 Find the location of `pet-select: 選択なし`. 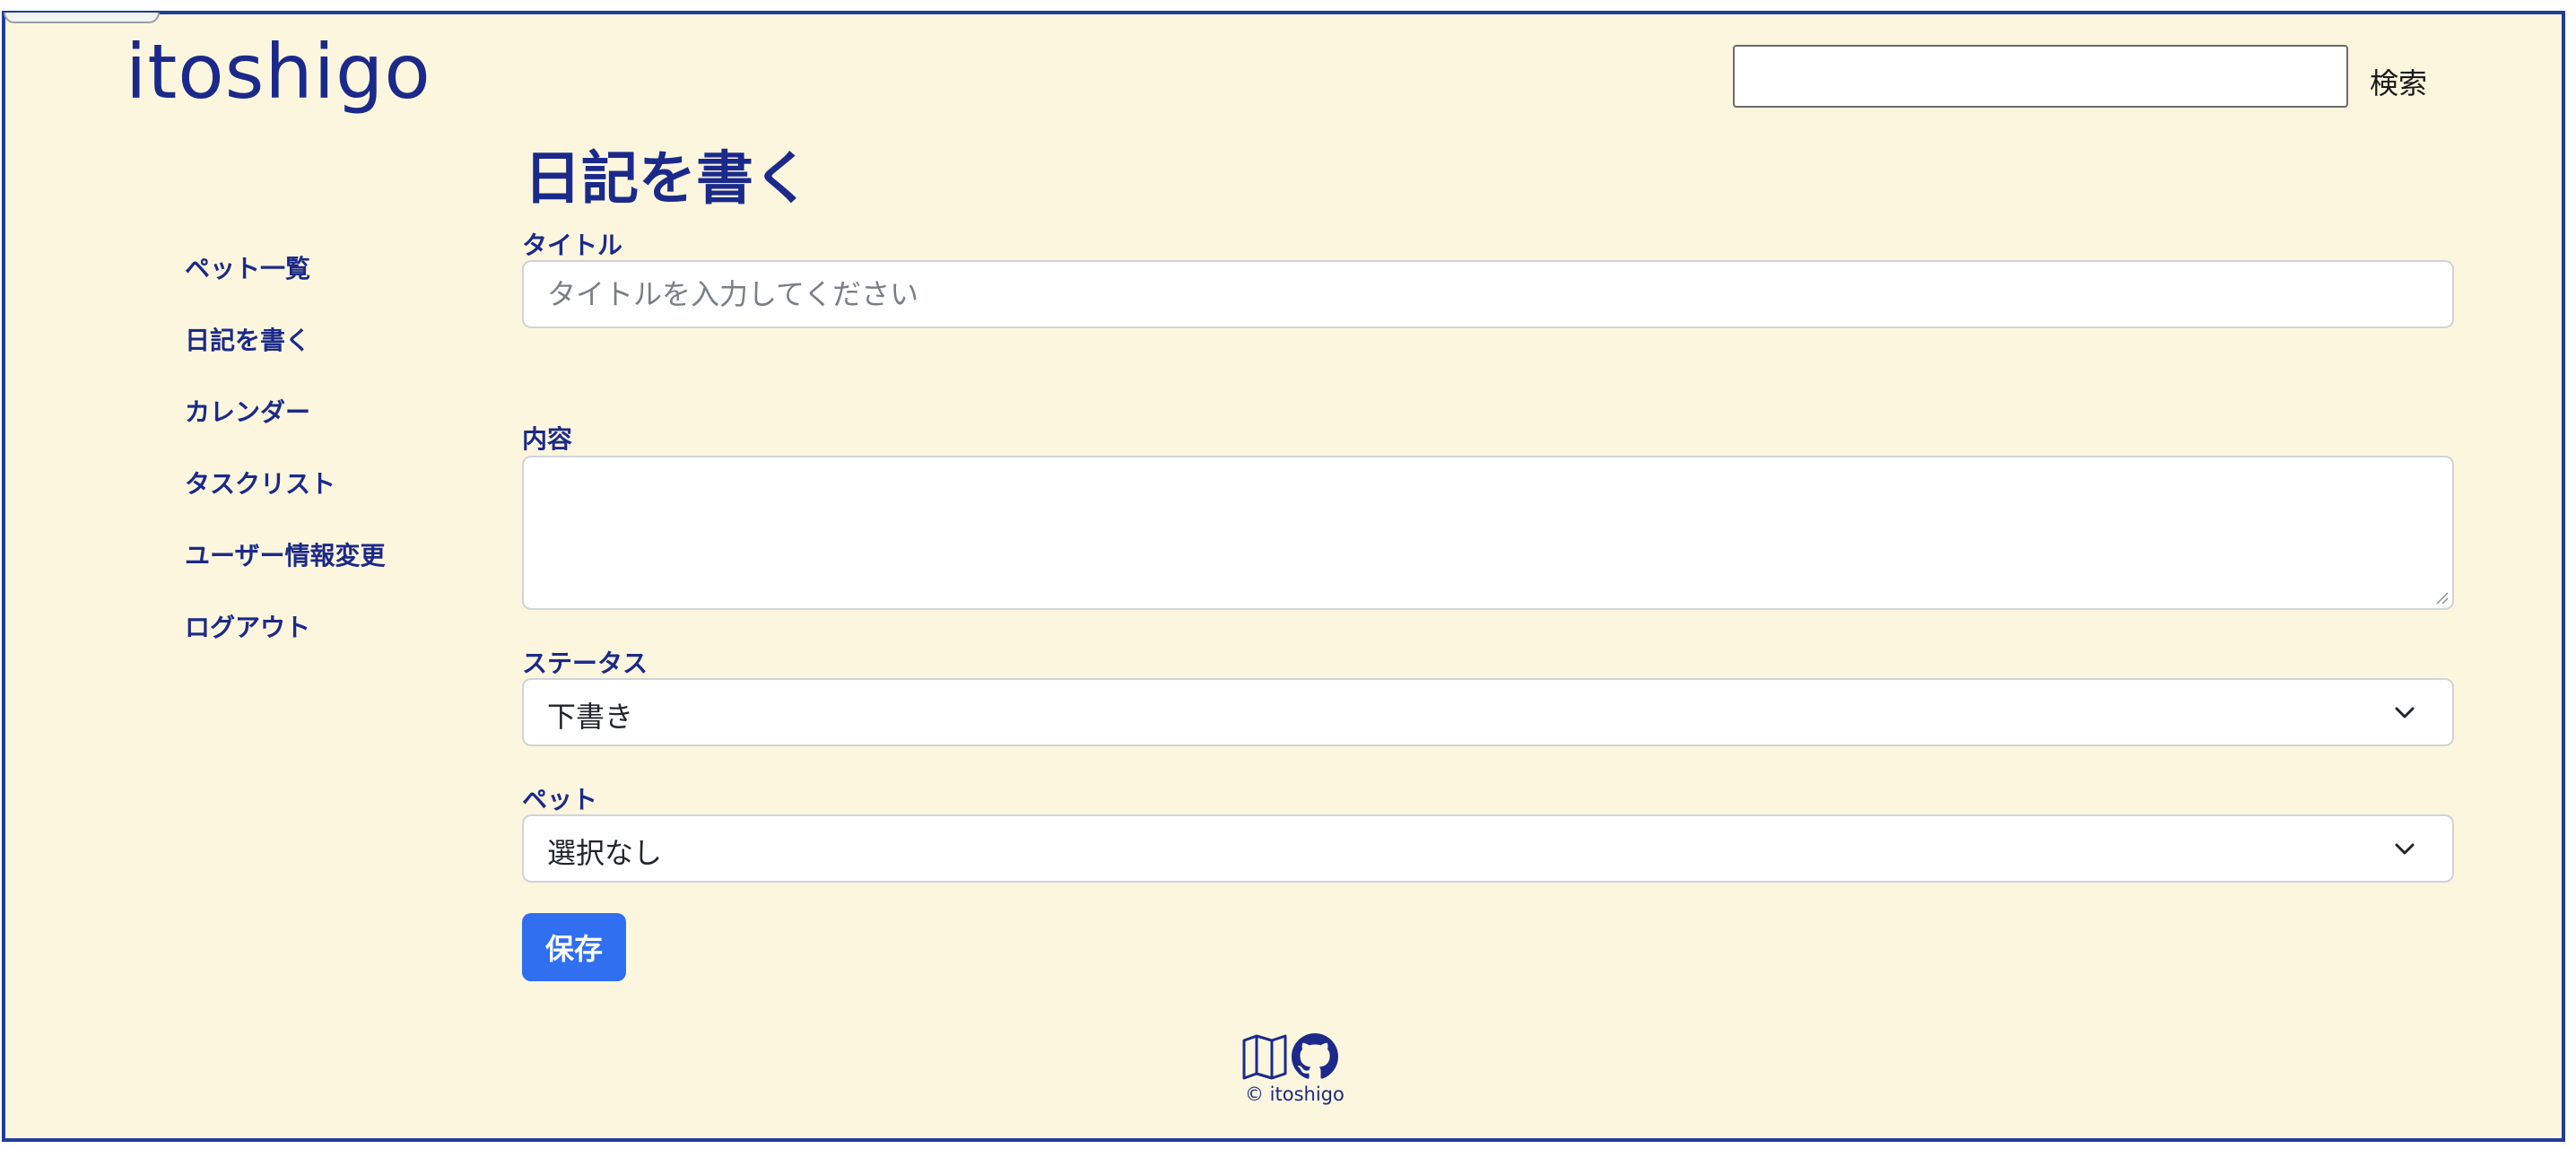

pet-select: 選択なし is located at coordinates (1488, 848).